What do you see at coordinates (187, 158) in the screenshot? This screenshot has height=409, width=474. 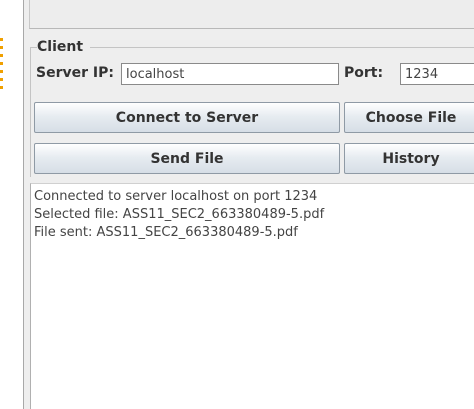 I see `send-file-button: Send File` at bounding box center [187, 158].